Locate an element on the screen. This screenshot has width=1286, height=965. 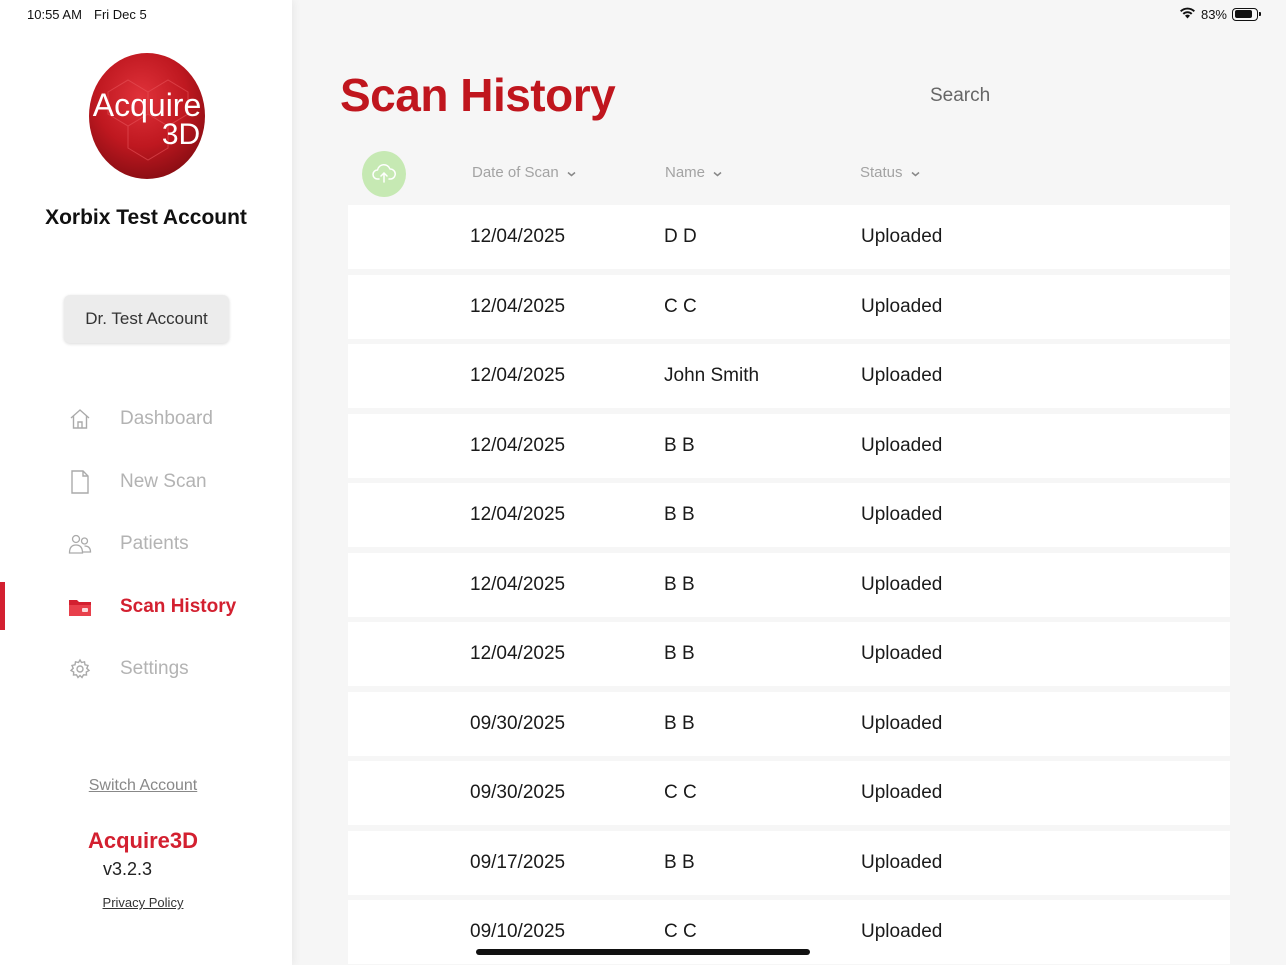
page-title: Scan History is located at coordinates (478, 95).